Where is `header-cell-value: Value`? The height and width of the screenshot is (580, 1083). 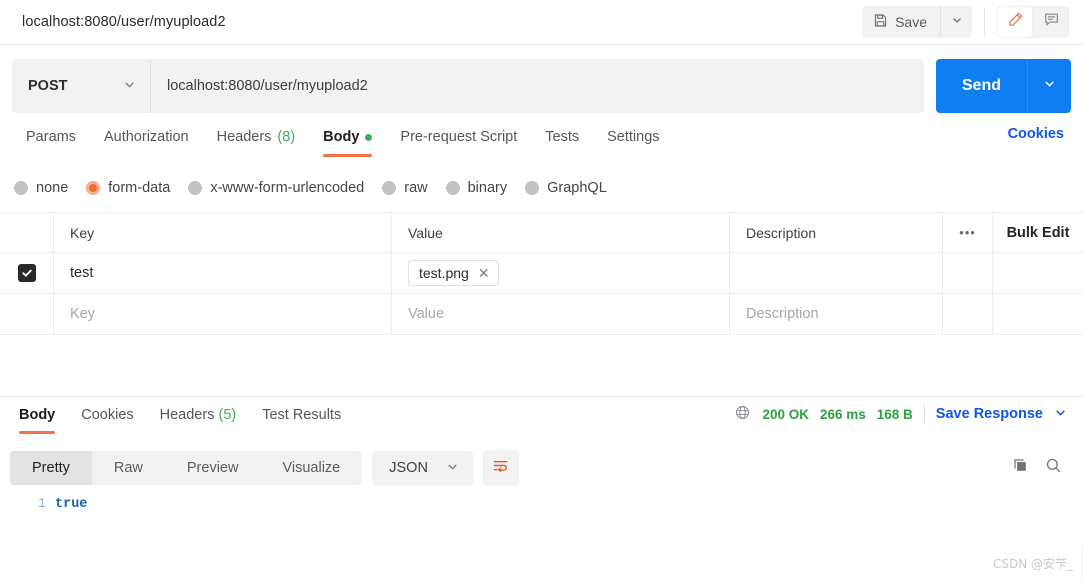
header-cell-value: Value is located at coordinates (561, 232).